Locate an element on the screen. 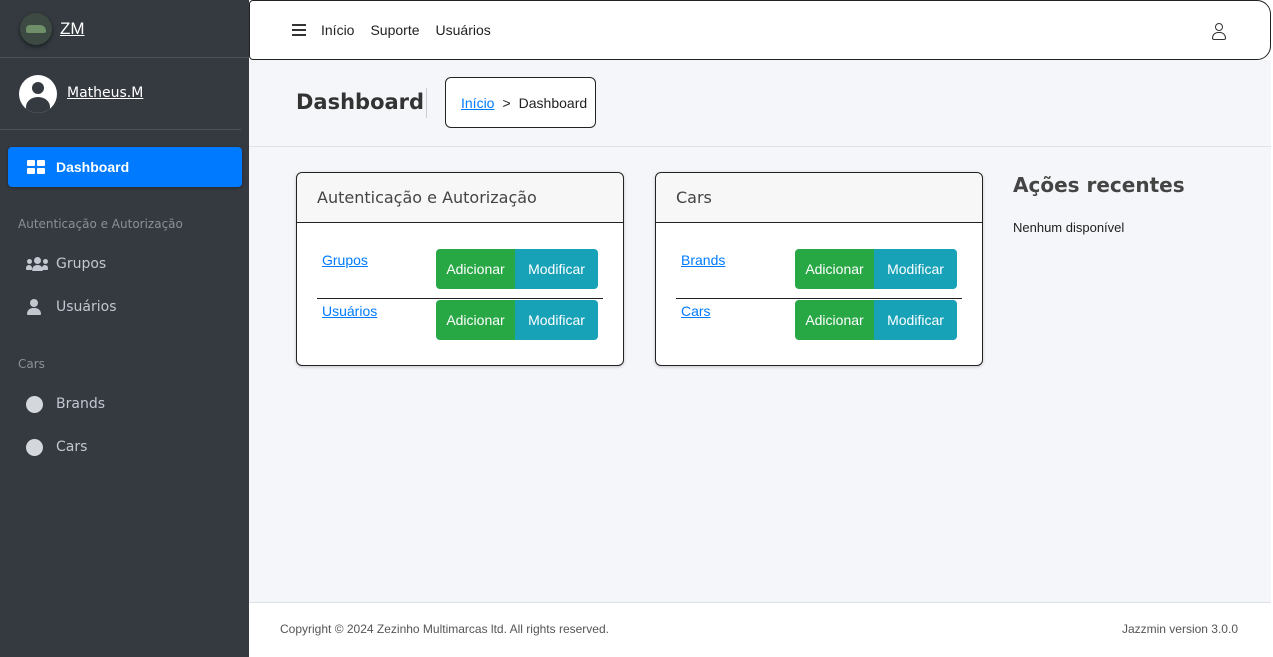 The height and width of the screenshot is (657, 1273). sidebar-item-grupos: Grupos is located at coordinates (66, 264).